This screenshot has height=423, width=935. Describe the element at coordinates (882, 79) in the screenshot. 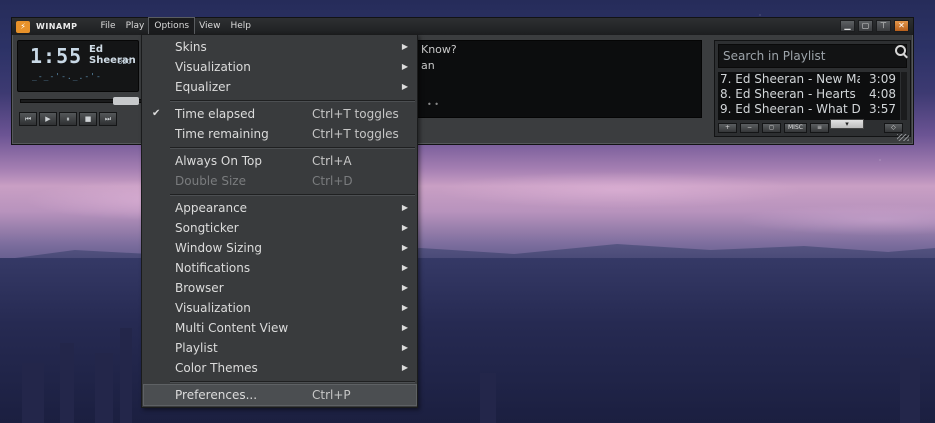

I see `playlist-row-time: 3:09` at that location.